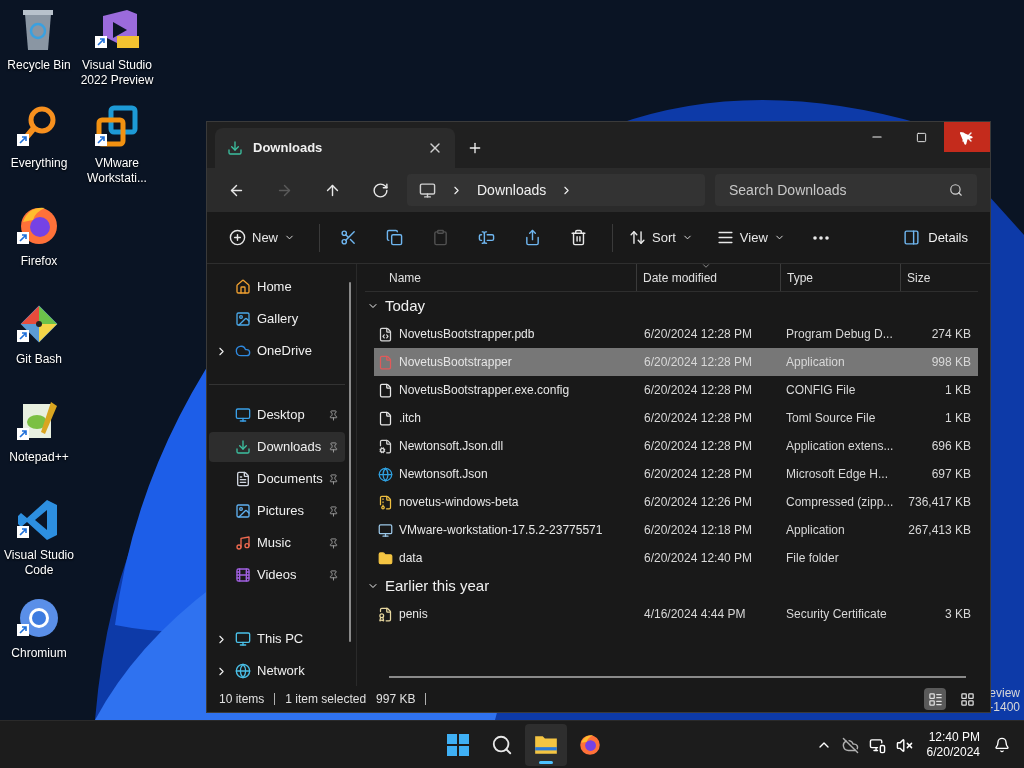 Image resolution: width=1024 pixels, height=768 pixels. I want to click on selection-size: 997 KB, so click(396, 699).